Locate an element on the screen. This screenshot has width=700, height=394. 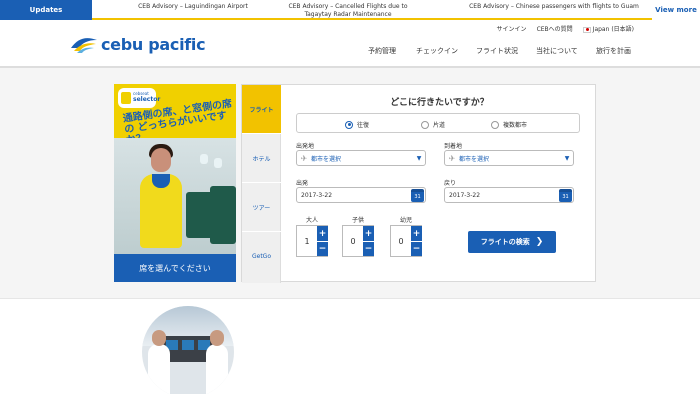
return-date-value: 2017-3-22 is located at coordinates (465, 195).